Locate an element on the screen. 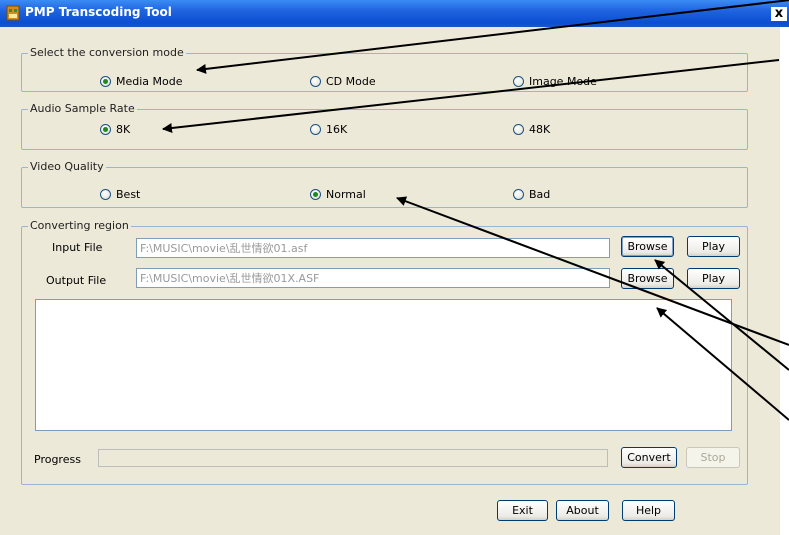 This screenshot has width=789, height=535. radio-8k-indicator is located at coordinates (105, 129).